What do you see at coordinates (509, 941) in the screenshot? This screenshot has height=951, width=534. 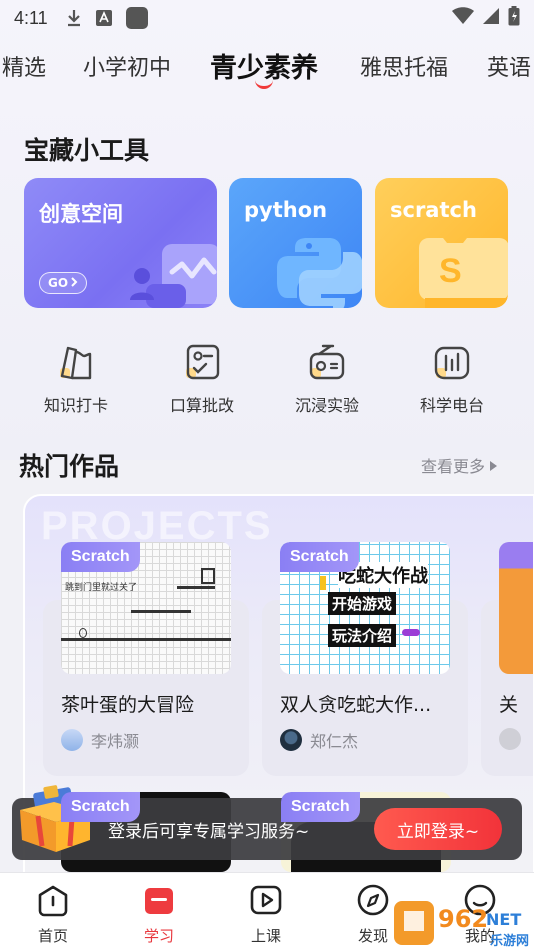 I see `watermark-sub: 乐游网` at bounding box center [509, 941].